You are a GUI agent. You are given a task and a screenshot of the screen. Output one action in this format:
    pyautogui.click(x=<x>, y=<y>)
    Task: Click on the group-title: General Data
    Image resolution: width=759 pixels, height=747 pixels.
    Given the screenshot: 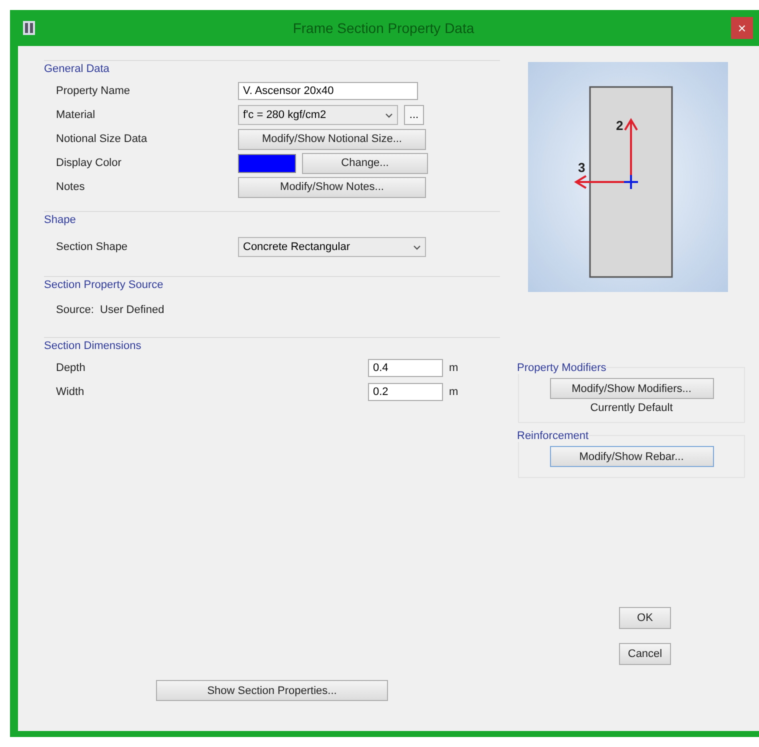 What is the action you would take?
    pyautogui.click(x=77, y=69)
    